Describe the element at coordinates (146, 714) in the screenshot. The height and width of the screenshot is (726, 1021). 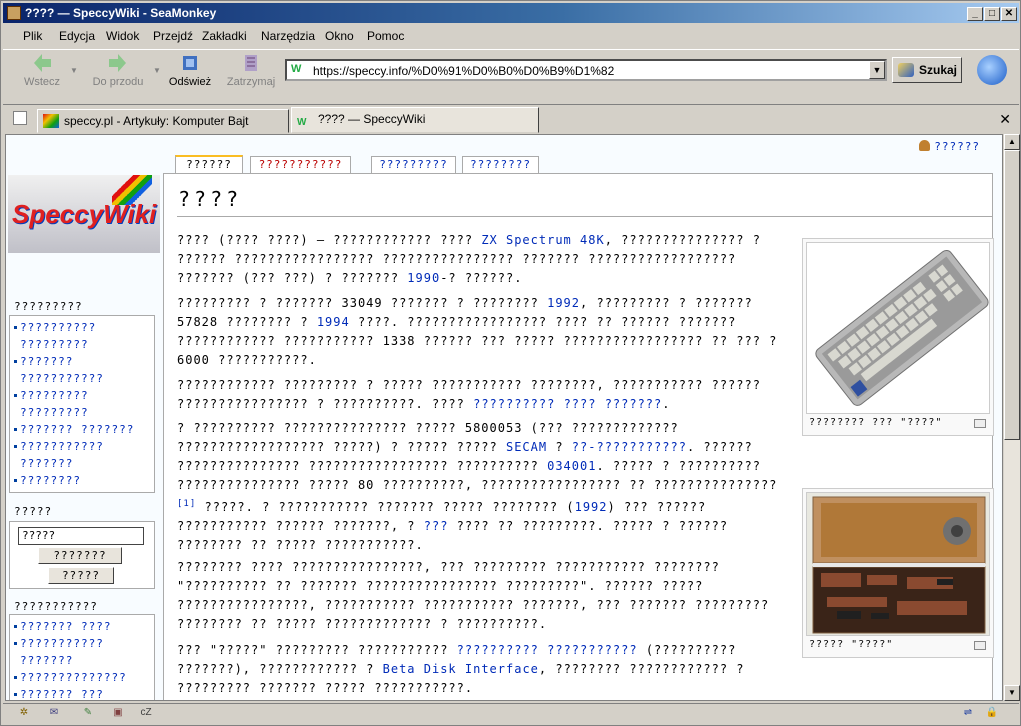
I see `chatzilla-icon: cZ` at that location.